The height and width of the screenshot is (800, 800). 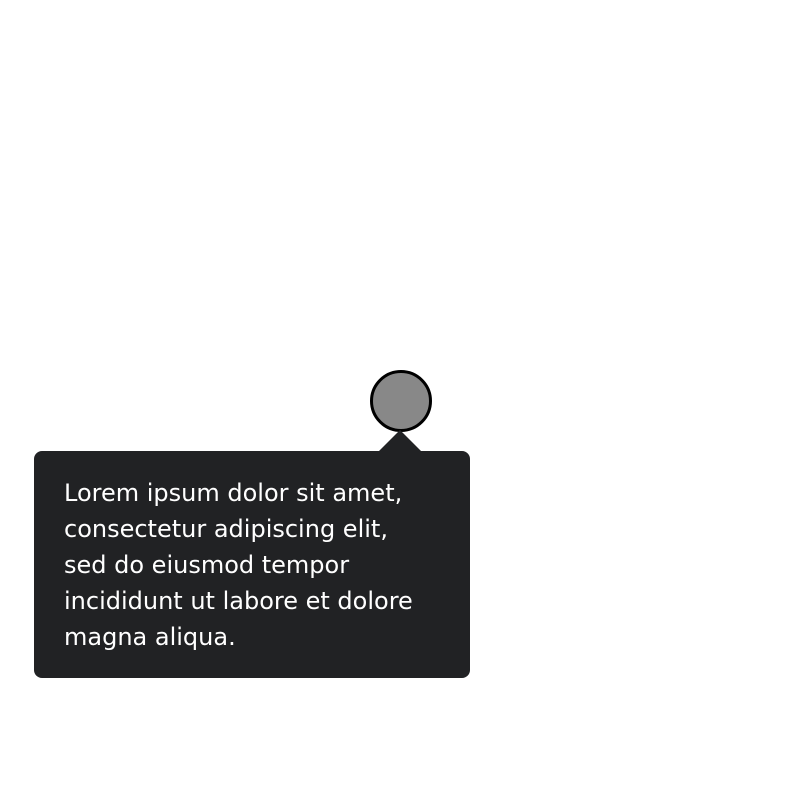 What do you see at coordinates (238, 601) in the screenshot?
I see `tooltip-line: incididunt ut labore et dolore` at bounding box center [238, 601].